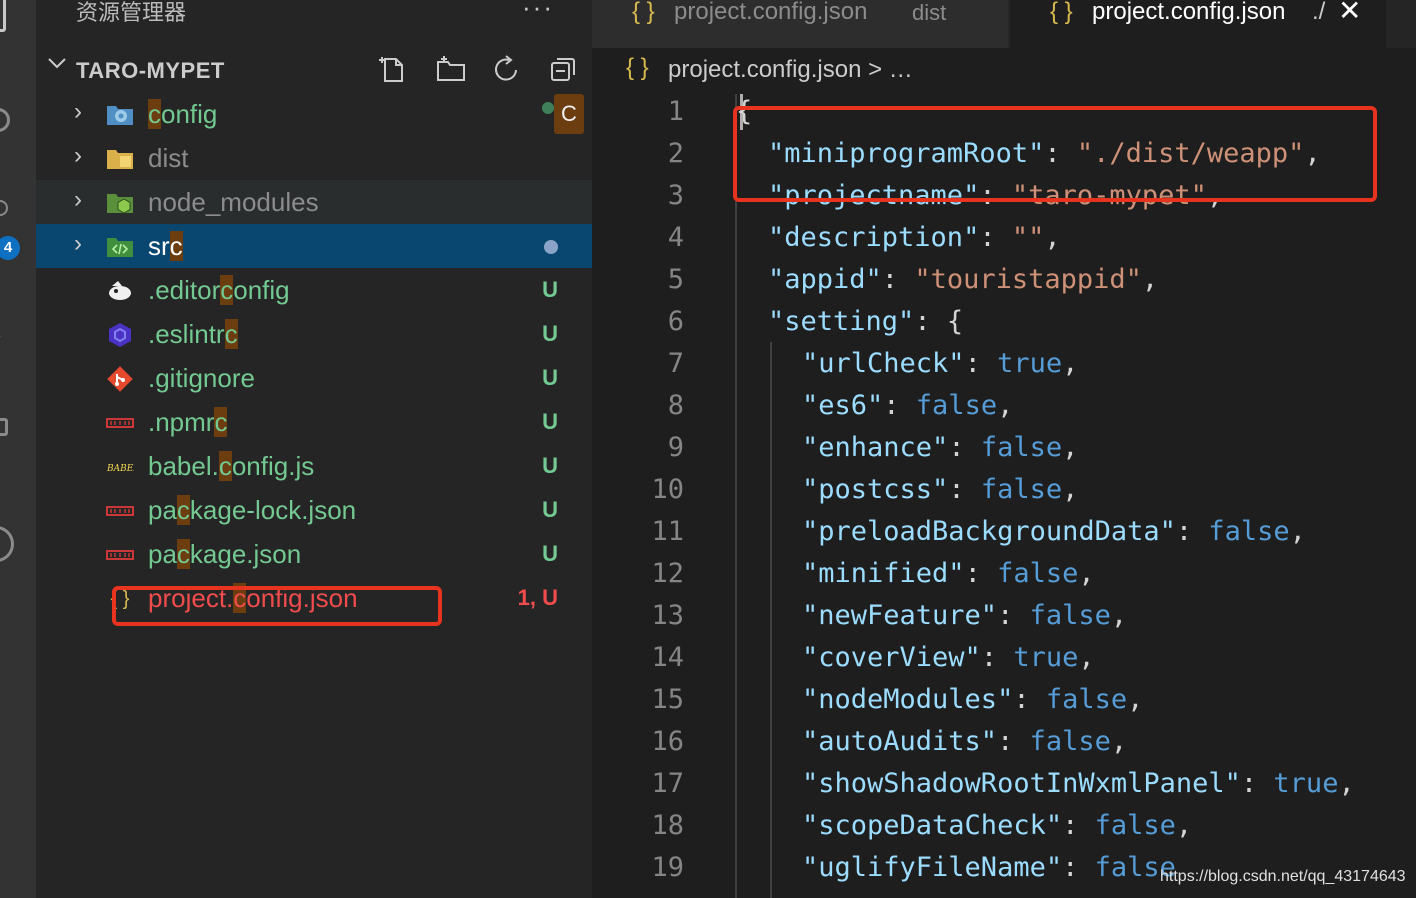  I want to click on folder-node-icon, so click(120, 203).